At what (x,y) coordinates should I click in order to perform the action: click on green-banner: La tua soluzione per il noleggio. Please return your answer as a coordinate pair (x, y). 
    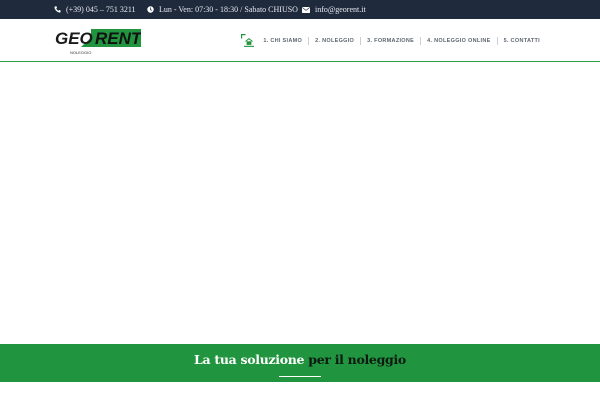
    Looking at the image, I should click on (300, 363).